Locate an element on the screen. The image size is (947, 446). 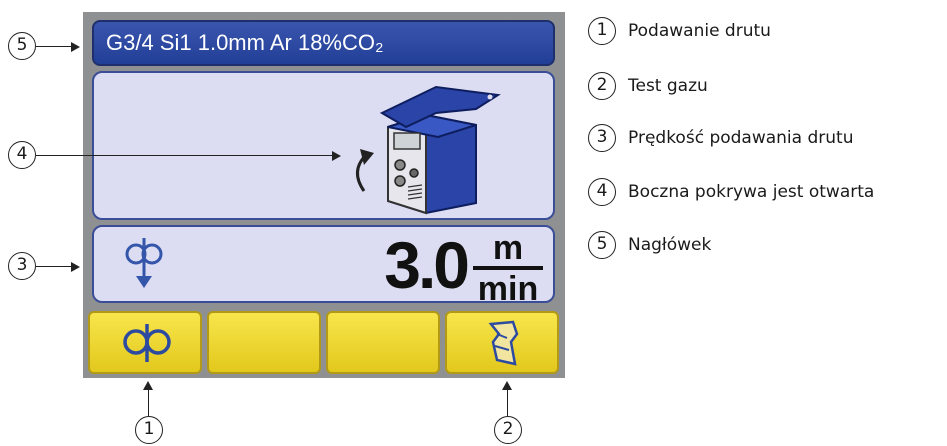
legend-number: 2 is located at coordinates (602, 86).